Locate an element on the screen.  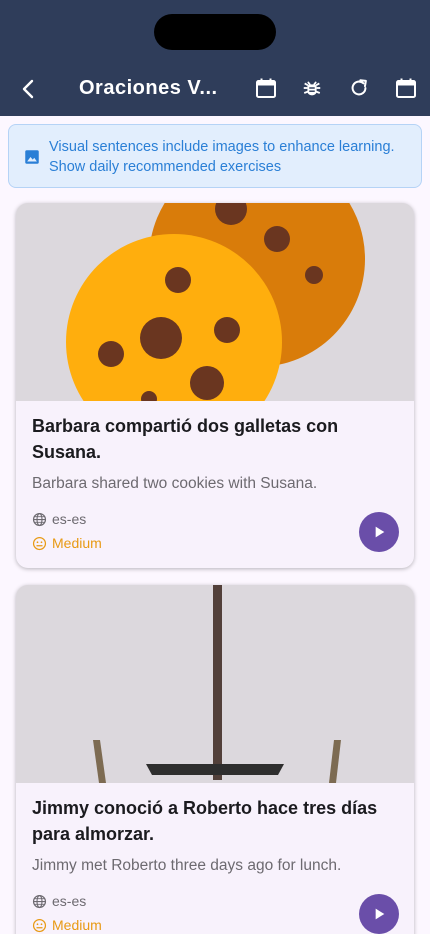
chevron-left-icon is located at coordinates (28, 89).